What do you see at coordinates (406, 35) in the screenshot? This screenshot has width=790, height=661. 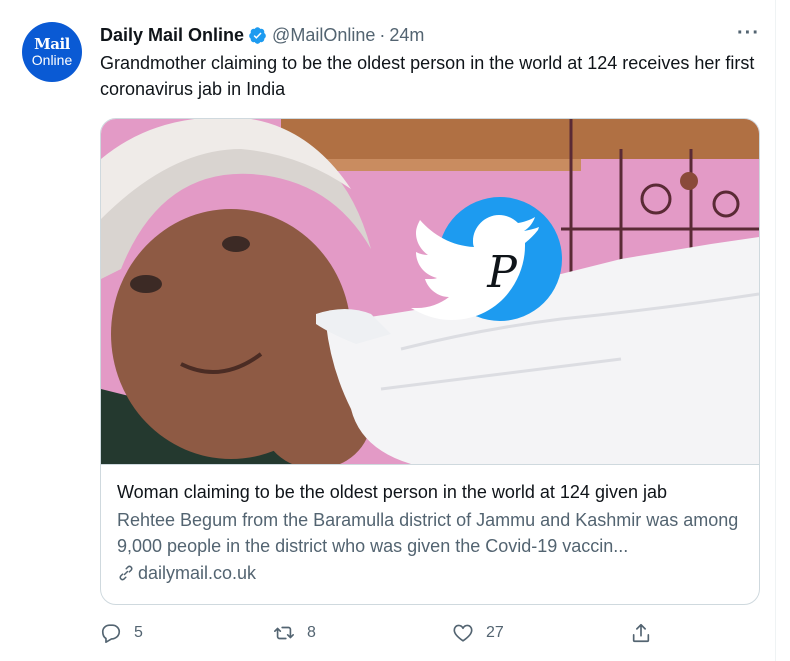 I see `tweet-timestamp: 24m` at bounding box center [406, 35].